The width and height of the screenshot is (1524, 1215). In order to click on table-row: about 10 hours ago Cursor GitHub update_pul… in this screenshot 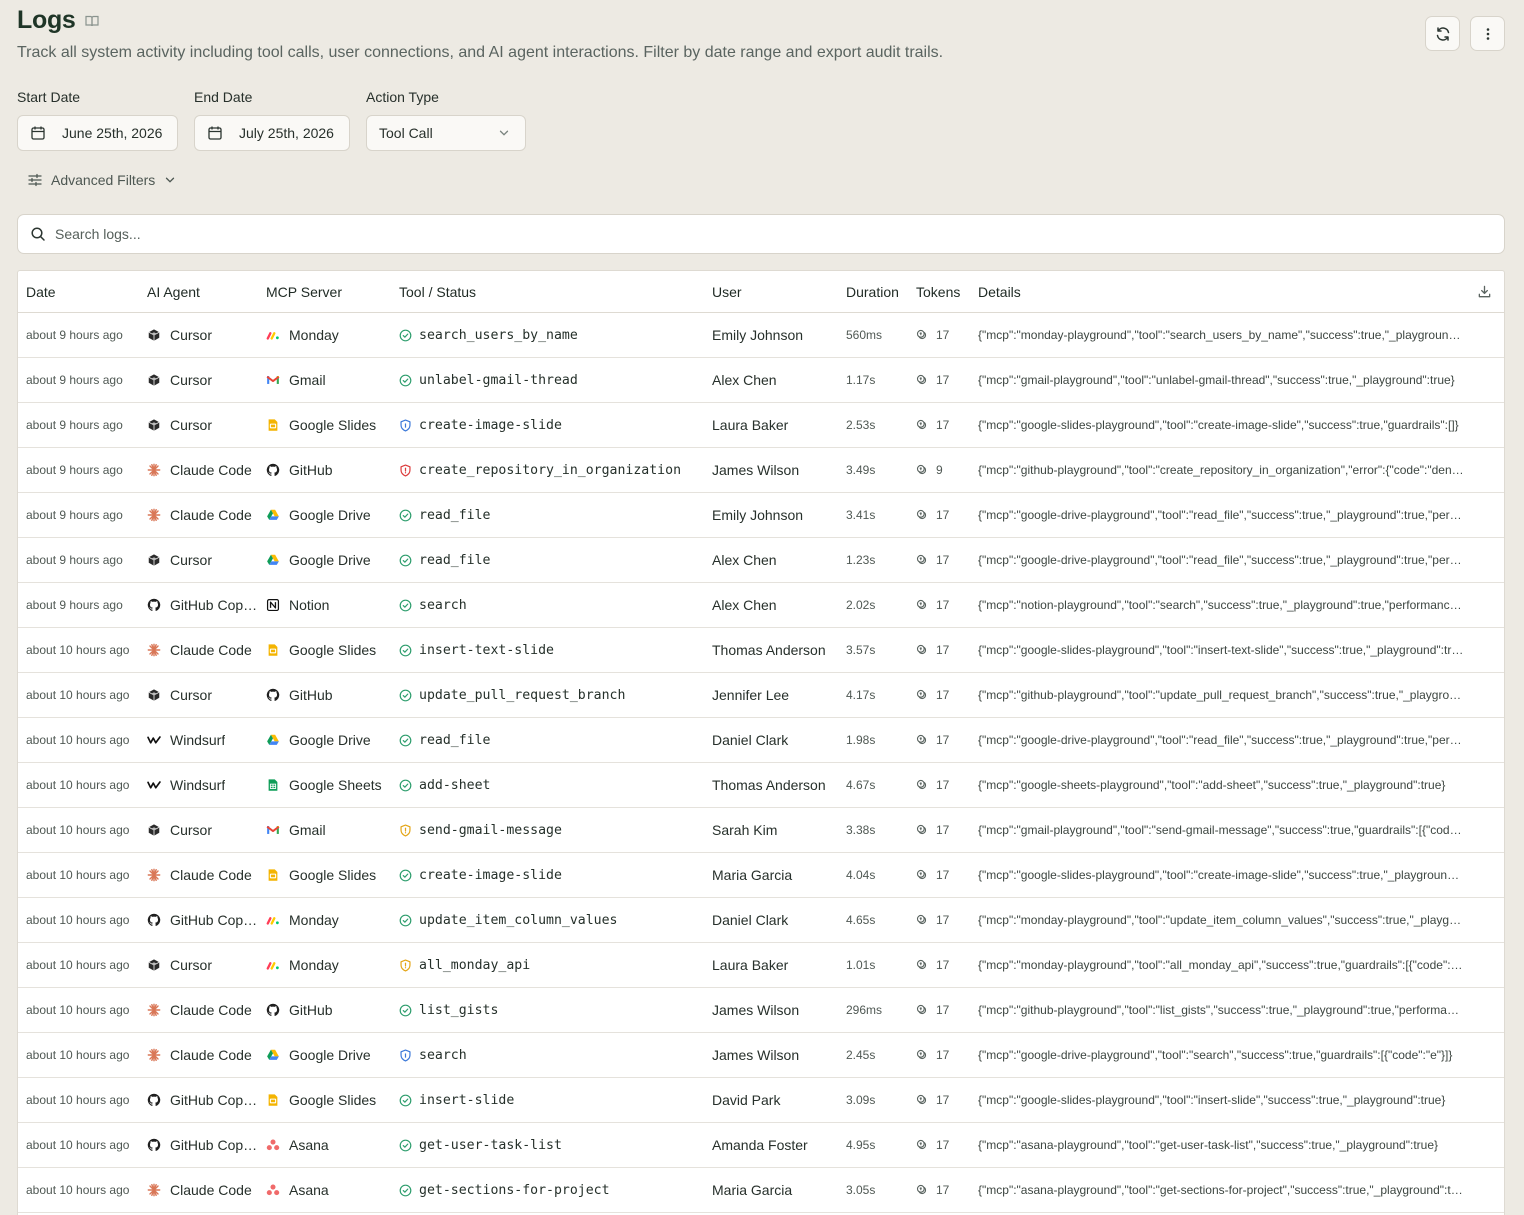, I will do `click(761, 695)`.